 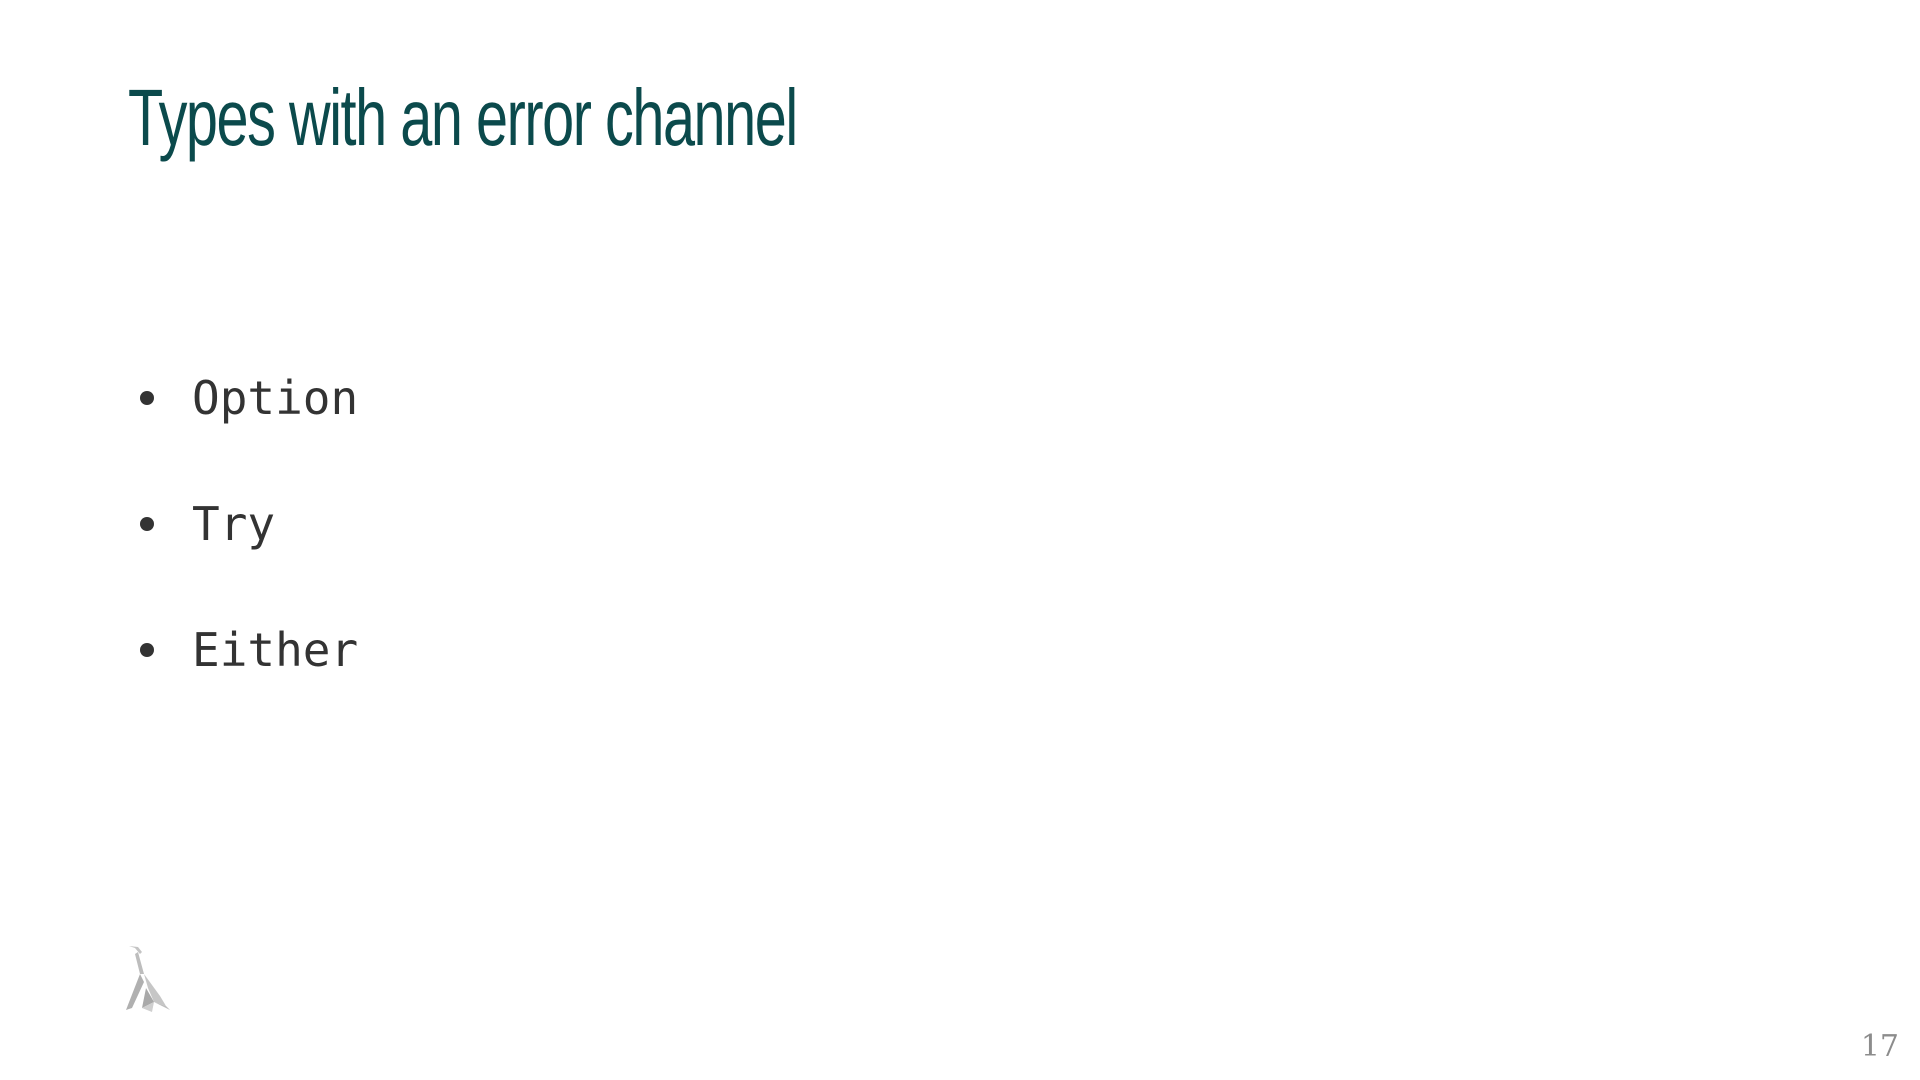 I want to click on list-item: Option, so click(x=249, y=398).